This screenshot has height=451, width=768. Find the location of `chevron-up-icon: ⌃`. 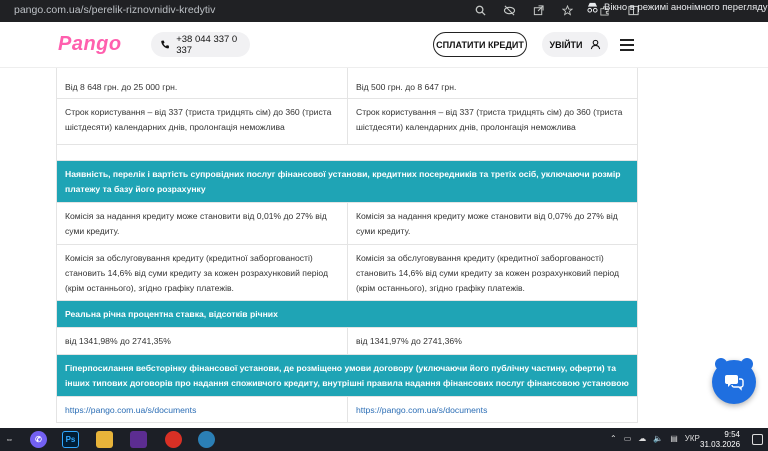

chevron-up-icon: ⌃ is located at coordinates (613, 438).